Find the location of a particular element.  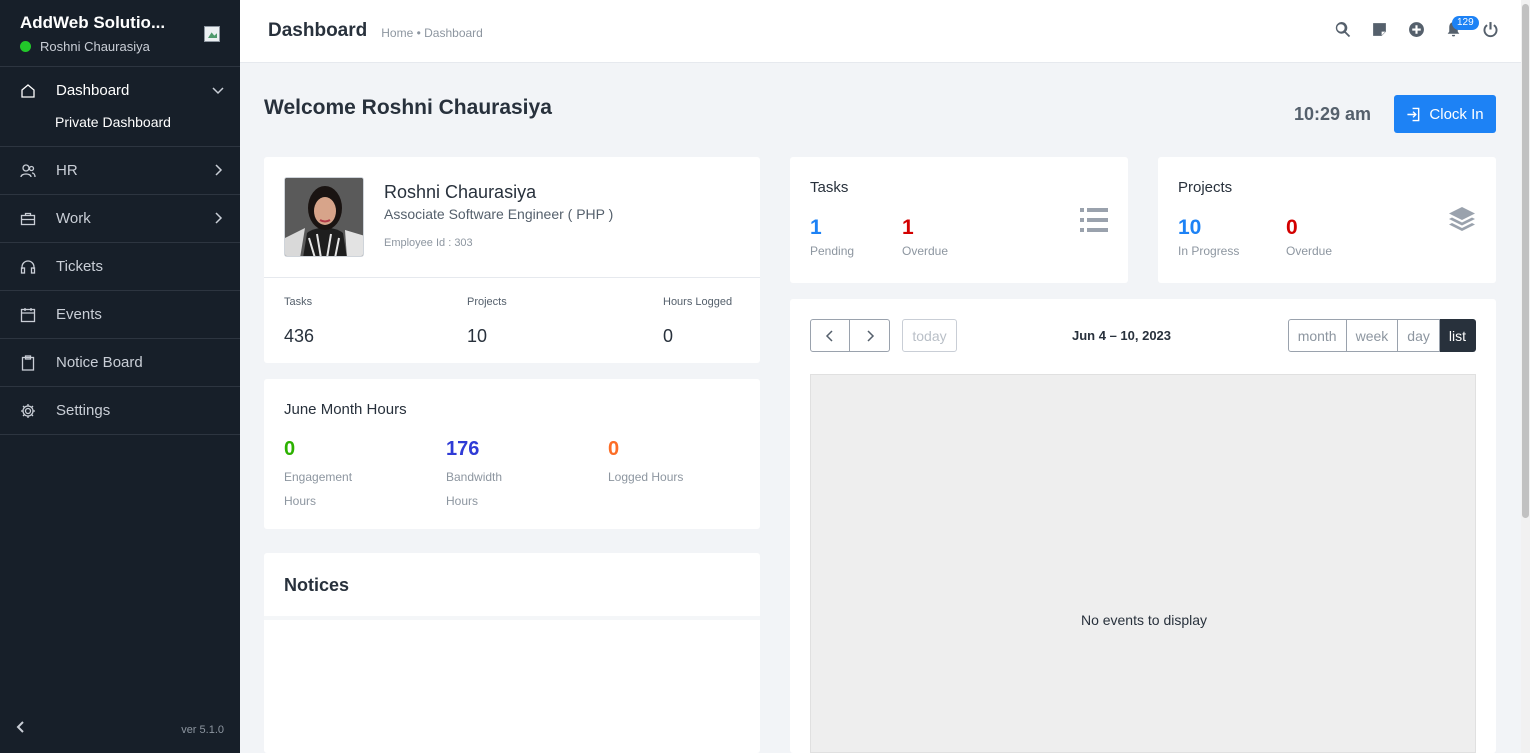

clock-in-button: Clock In is located at coordinates (1445, 114).